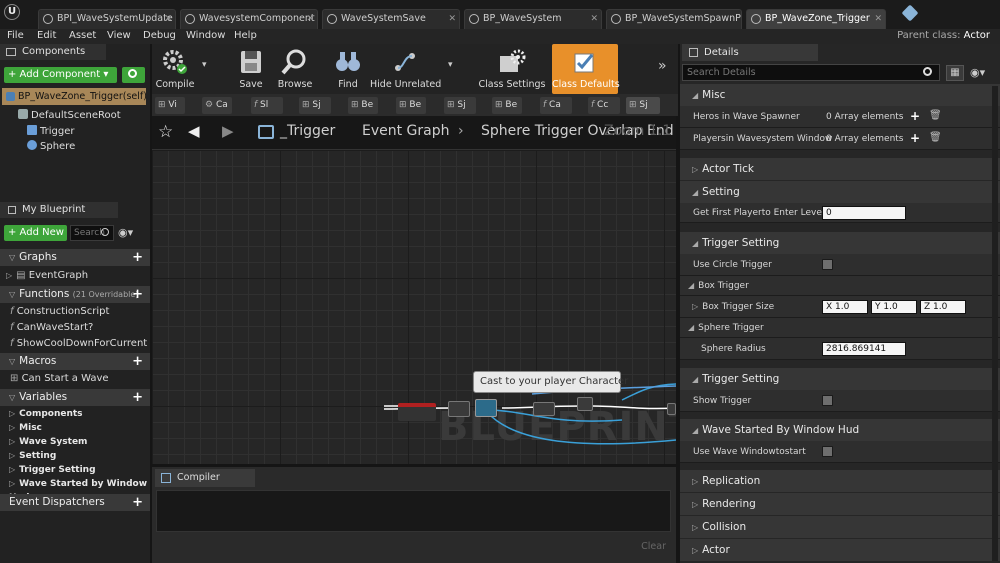 The image size is (1000, 563). Describe the element at coordinates (450, 65) in the screenshot. I see `hide-unrelated-chevron-icon: ▾` at that location.